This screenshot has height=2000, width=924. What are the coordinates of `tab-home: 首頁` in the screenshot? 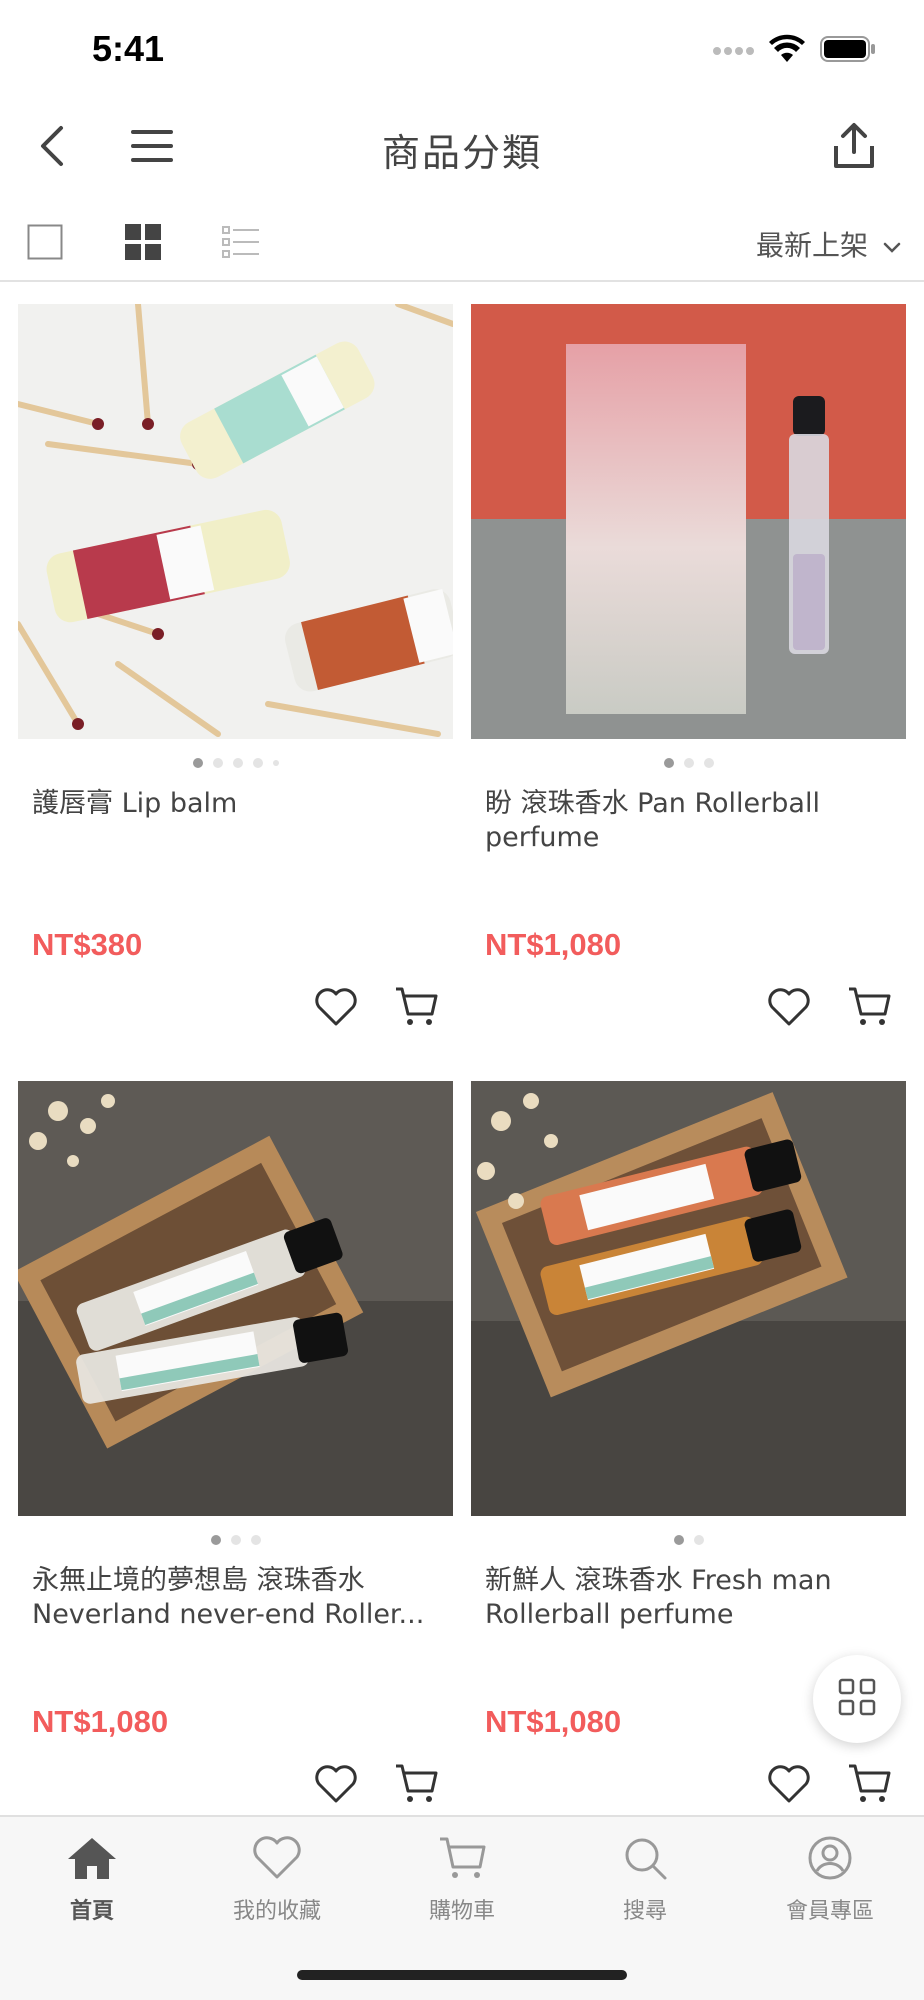 It's located at (92, 1880).